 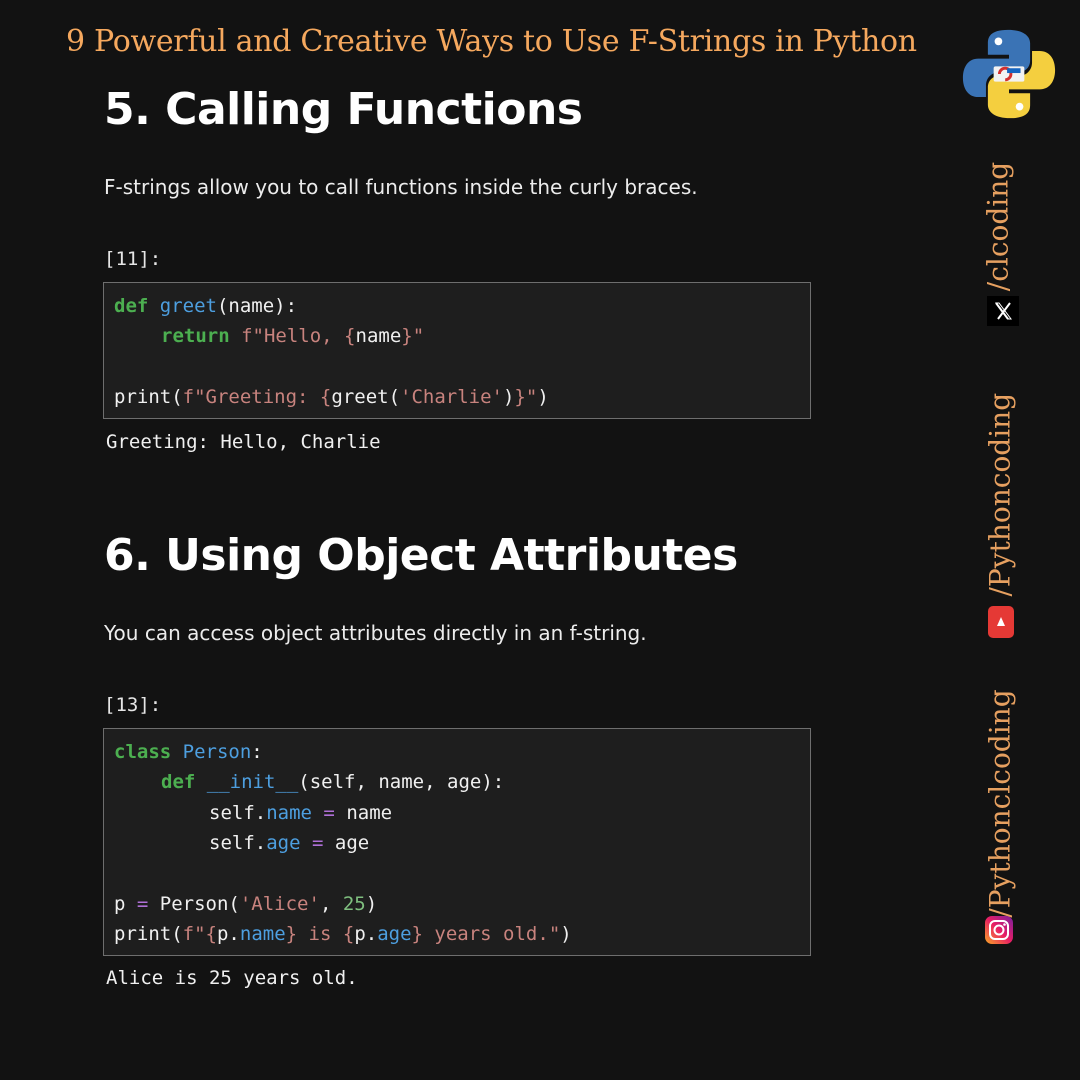 What do you see at coordinates (421, 555) in the screenshot?
I see `section-heading: 6. Using Object Attributes` at bounding box center [421, 555].